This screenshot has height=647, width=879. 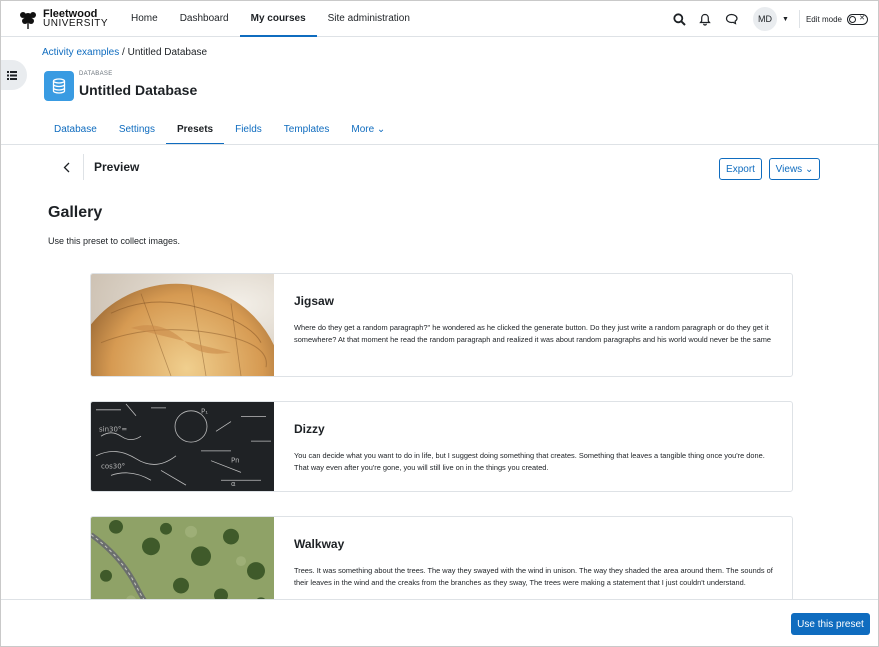 What do you see at coordinates (167, 52) in the screenshot?
I see `breadcrumb-current: Untitled Database` at bounding box center [167, 52].